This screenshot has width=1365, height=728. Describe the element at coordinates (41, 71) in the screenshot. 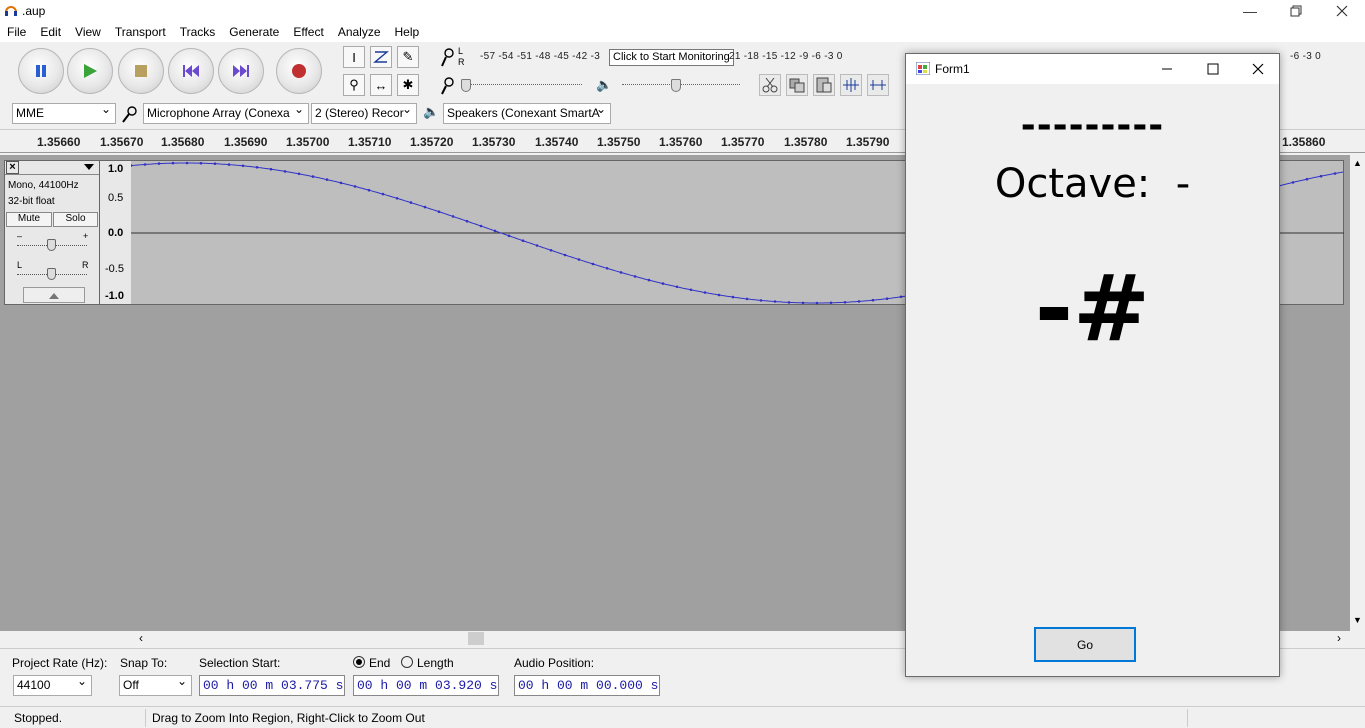

I see `pause-button` at that location.